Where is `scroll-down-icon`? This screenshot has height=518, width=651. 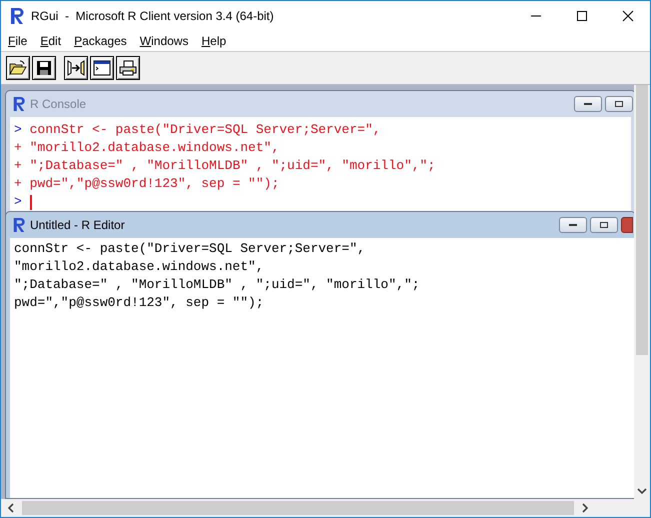 scroll-down-icon is located at coordinates (642, 491).